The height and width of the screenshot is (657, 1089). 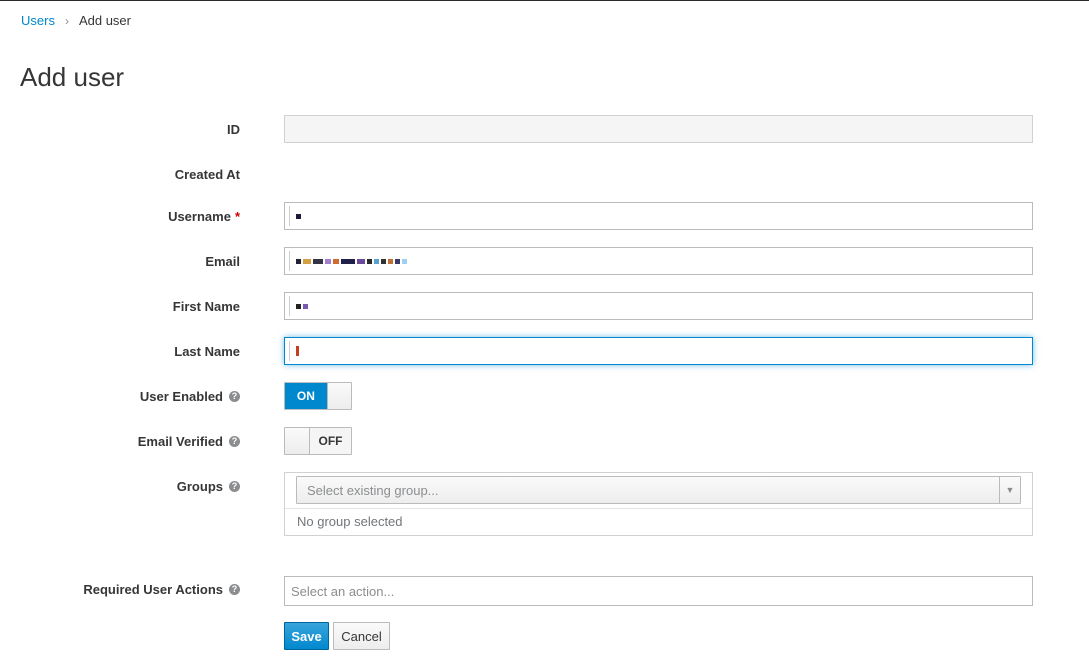 I want to click on groups-select: Select existing group... ▼, so click(x=658, y=490).